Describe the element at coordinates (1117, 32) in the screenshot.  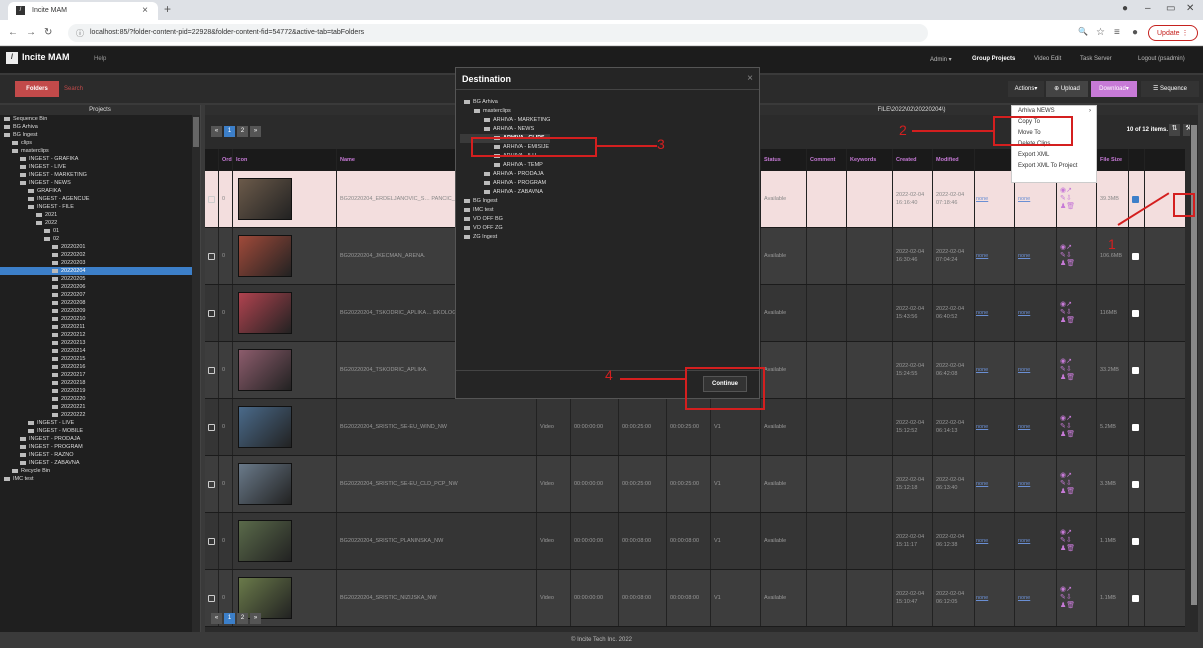
I see `extensions-icon: ≡` at that location.